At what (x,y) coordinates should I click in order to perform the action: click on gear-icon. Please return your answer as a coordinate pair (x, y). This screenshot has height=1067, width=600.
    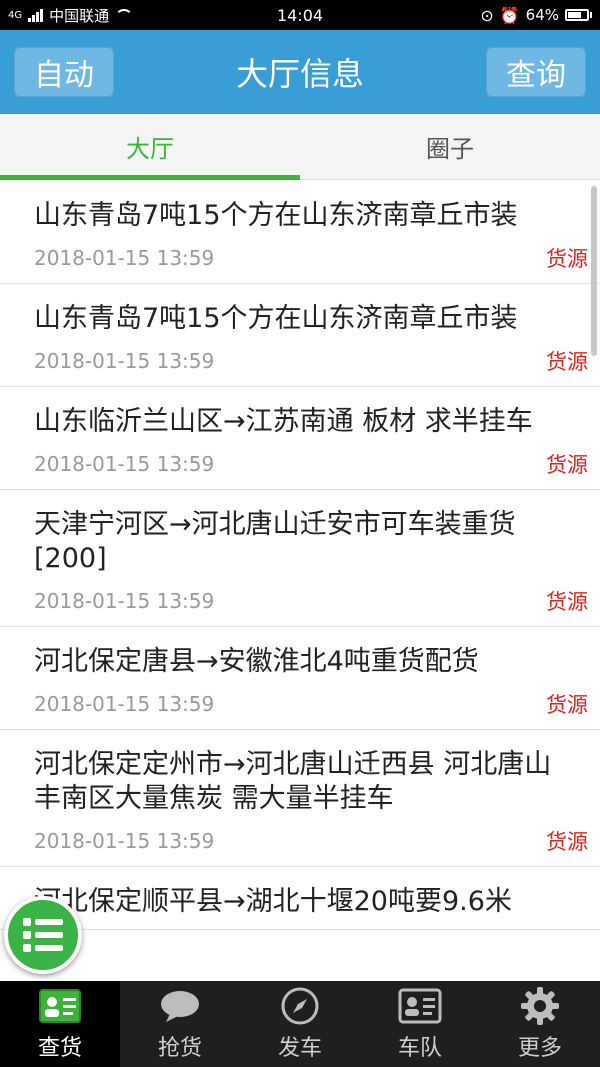
    Looking at the image, I should click on (540, 1006).